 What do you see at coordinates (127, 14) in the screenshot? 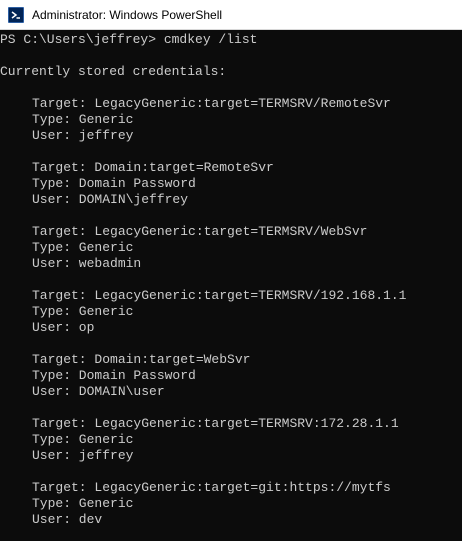
I see `window-title: Administrator: Windows PowerShell` at bounding box center [127, 14].